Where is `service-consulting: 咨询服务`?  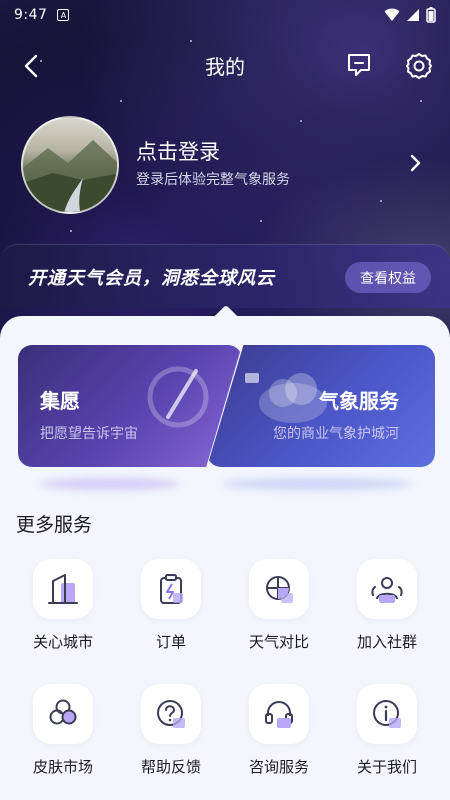
service-consulting: 咨询服务 is located at coordinates (279, 730).